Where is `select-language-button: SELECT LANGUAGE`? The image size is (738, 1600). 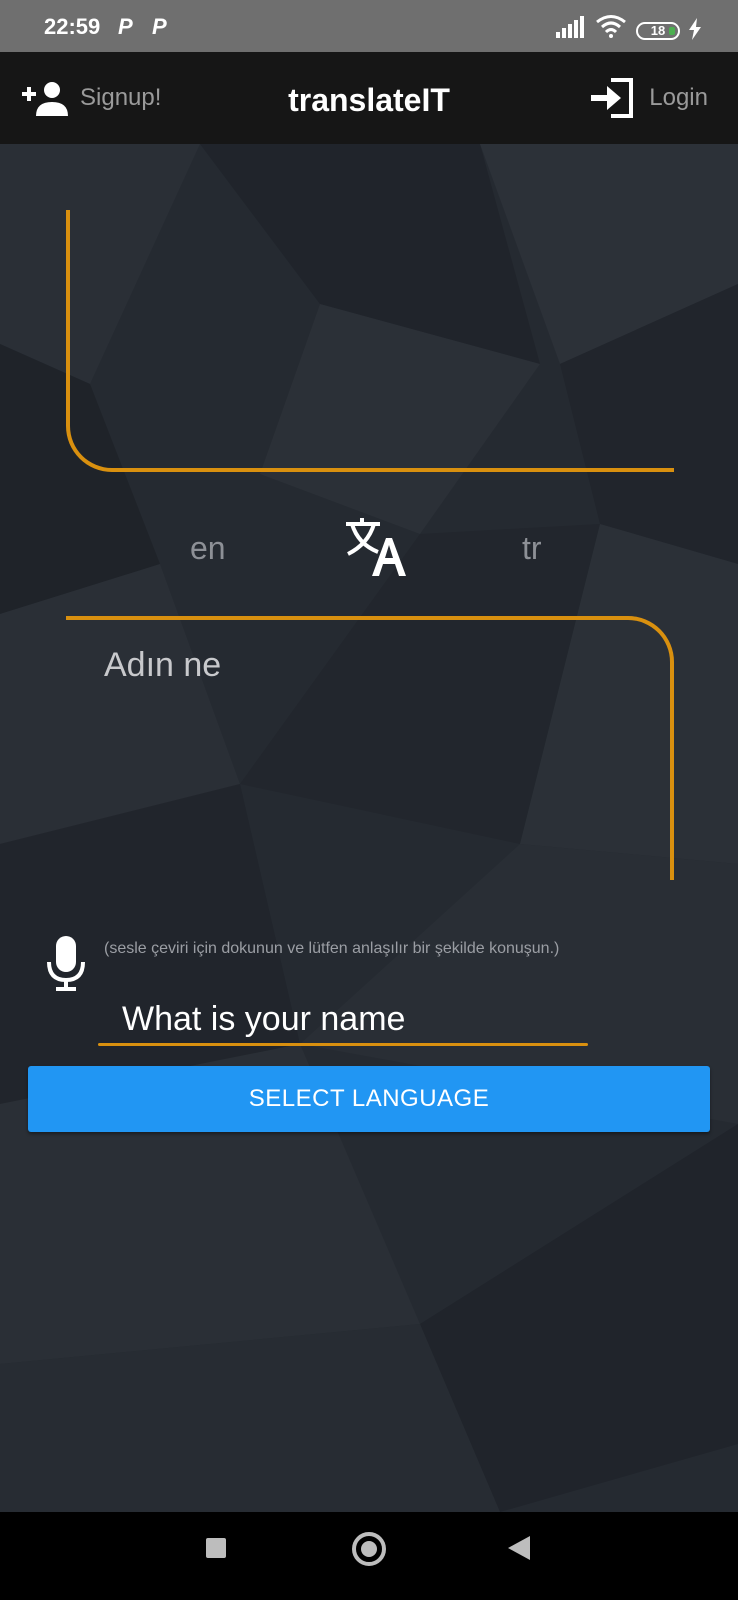
select-language-button: SELECT LANGUAGE is located at coordinates (369, 1099).